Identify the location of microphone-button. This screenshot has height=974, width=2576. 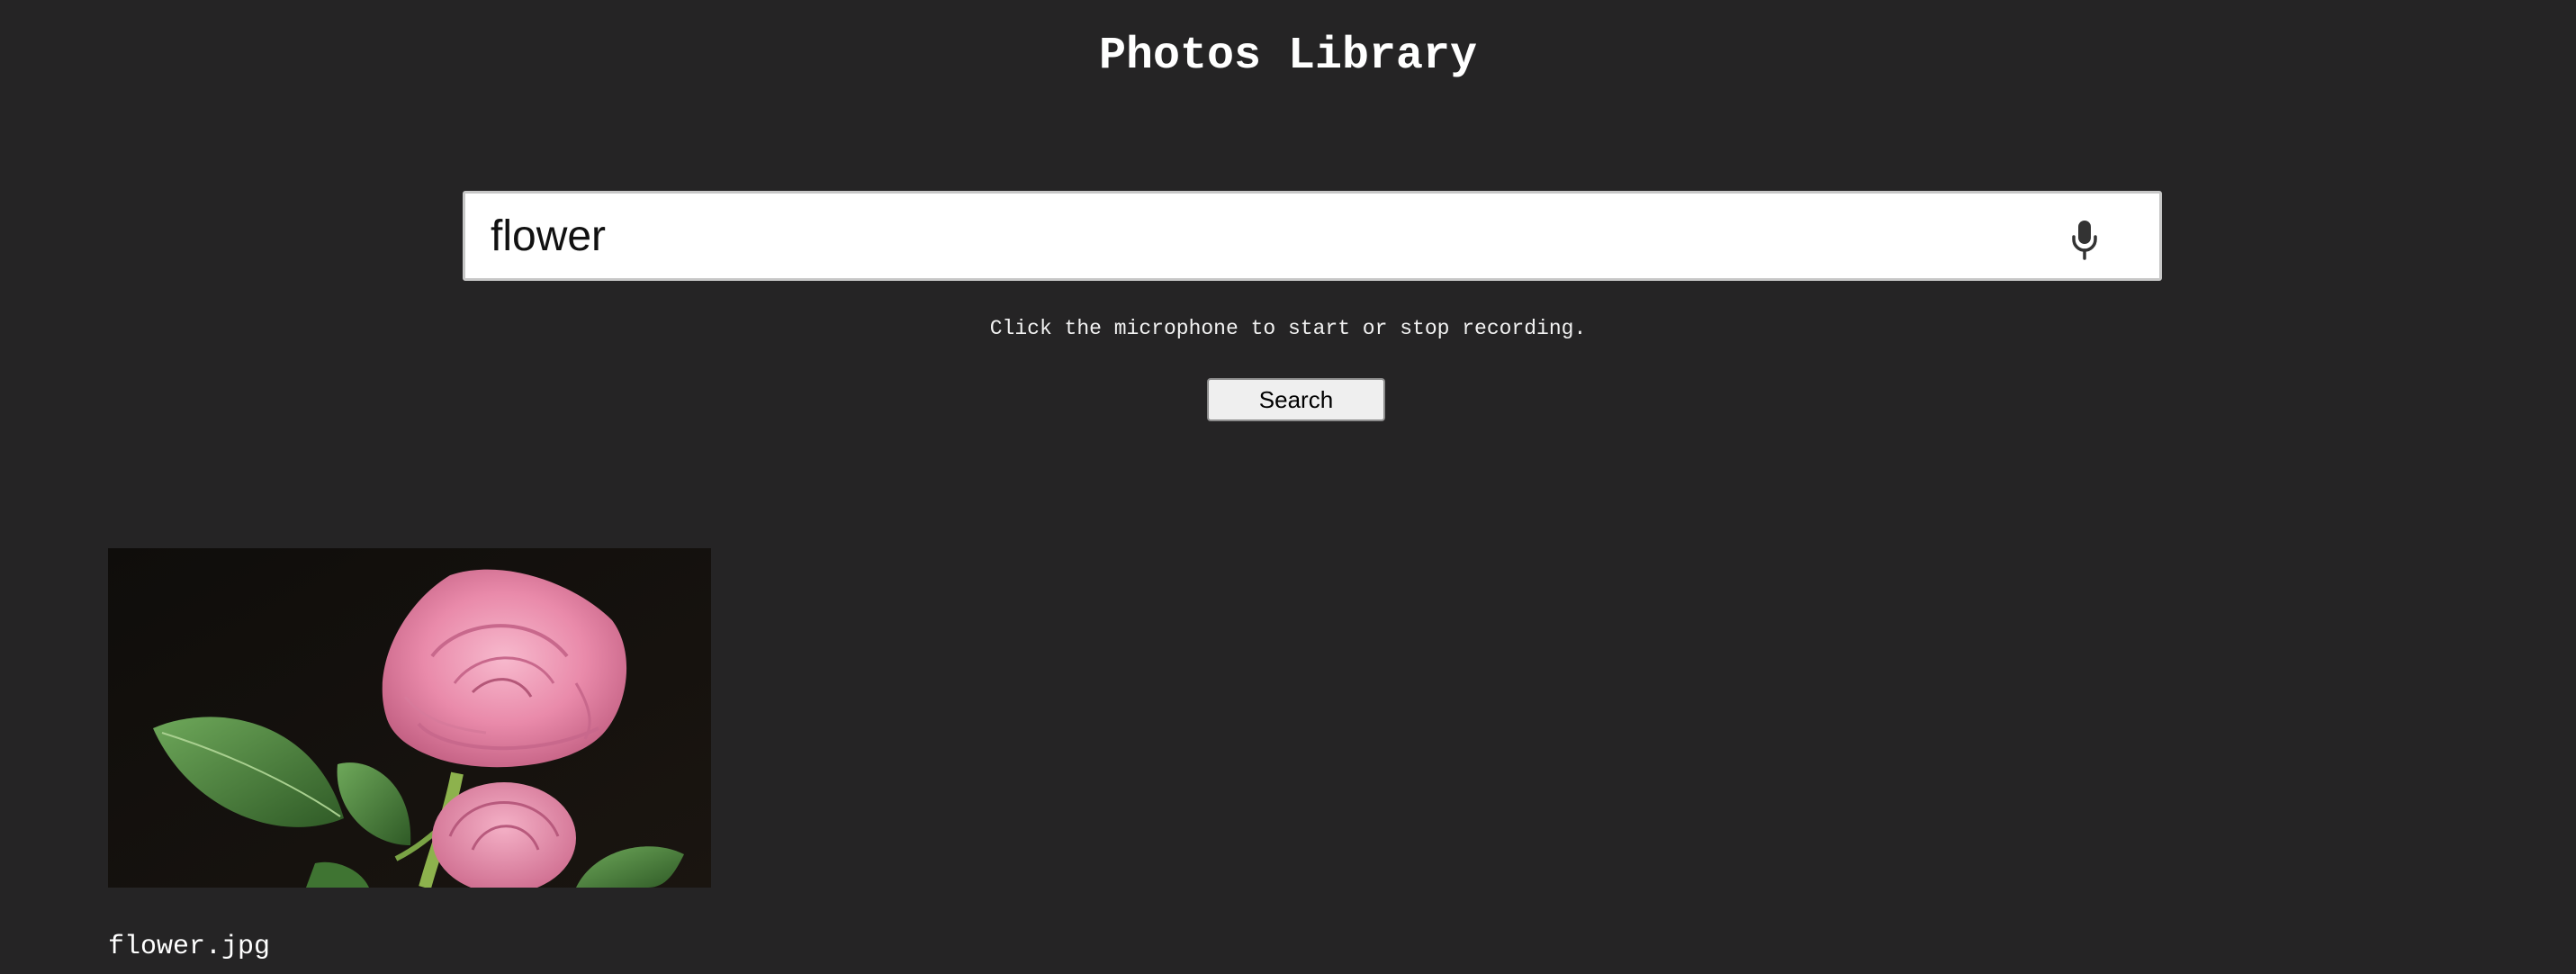
(2084, 239).